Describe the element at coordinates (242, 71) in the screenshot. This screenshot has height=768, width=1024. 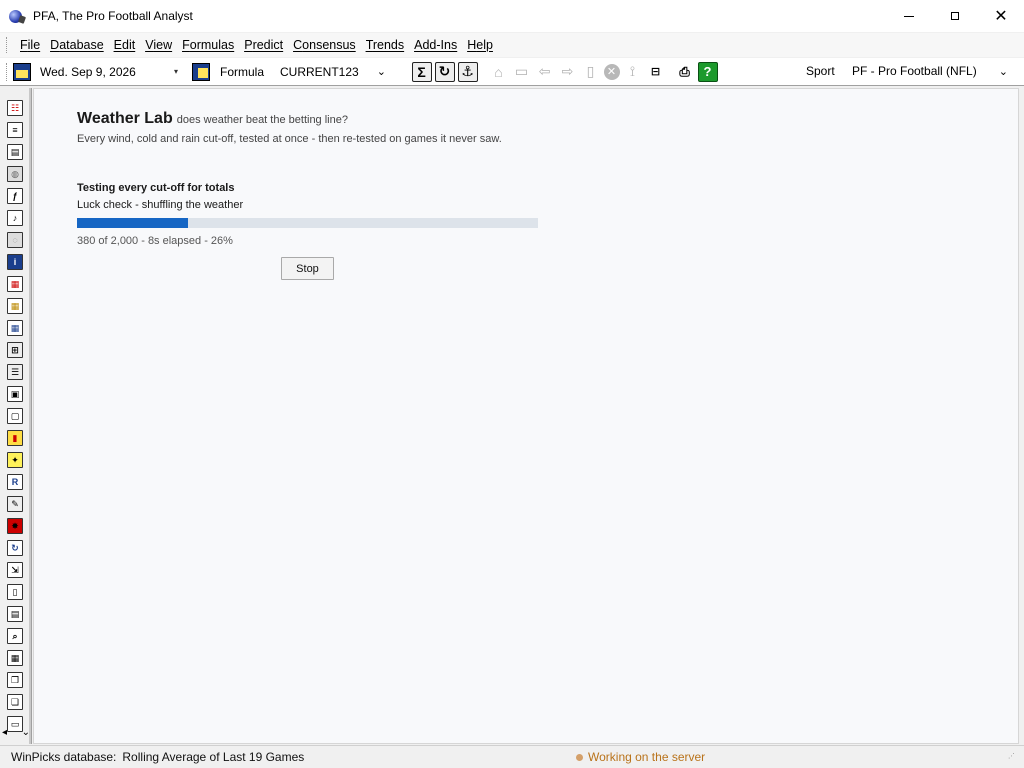
I see `formula-label: Formula` at that location.